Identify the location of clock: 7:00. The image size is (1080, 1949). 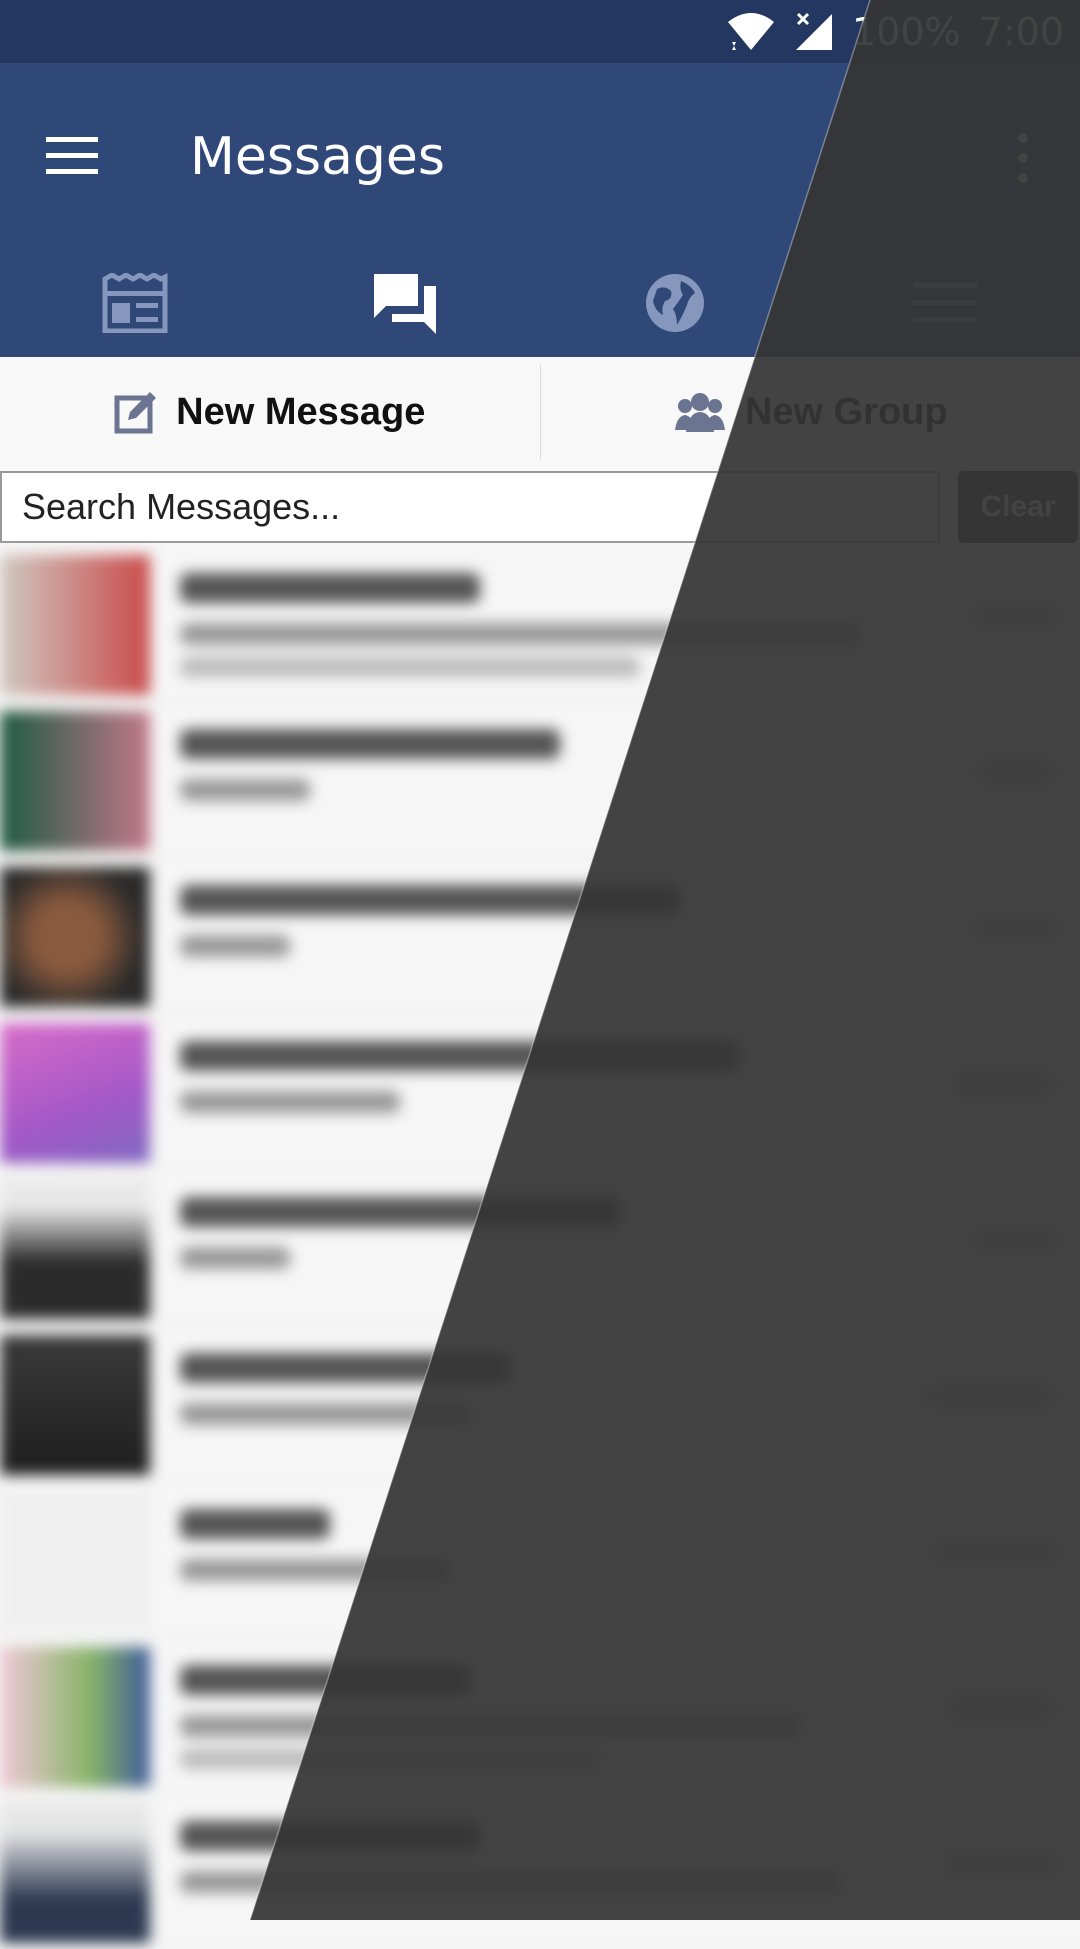
(1021, 32).